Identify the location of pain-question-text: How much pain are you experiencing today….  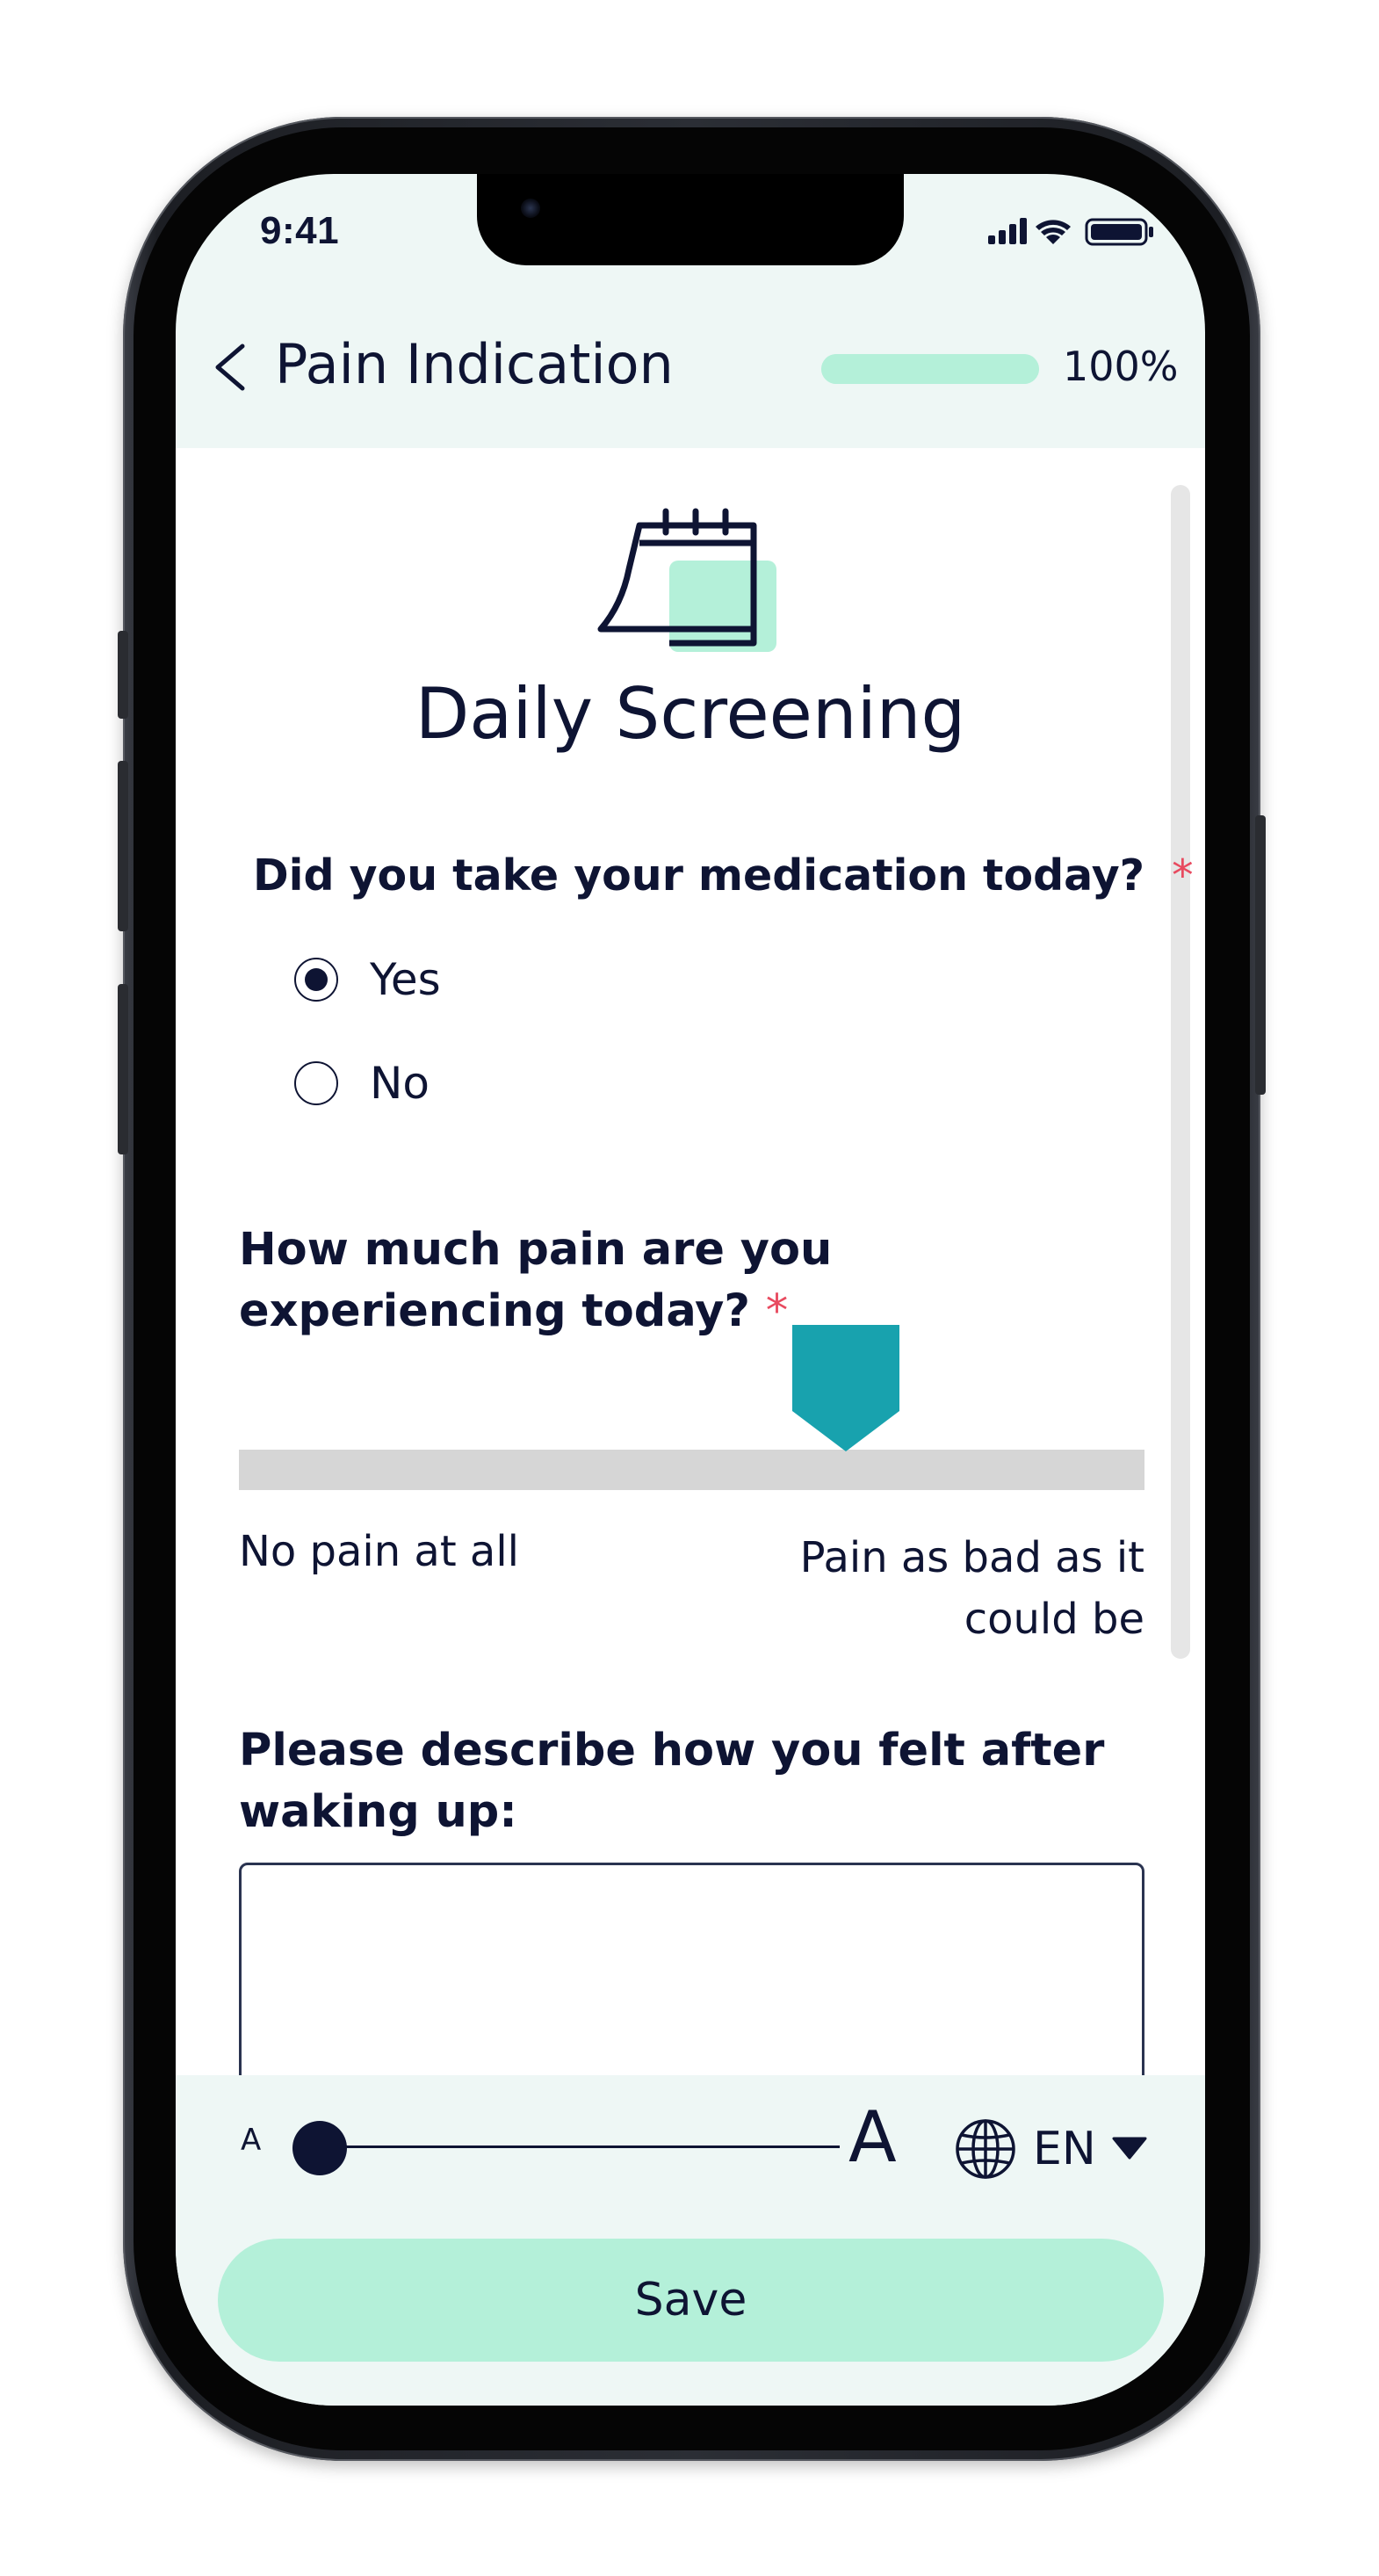
(536, 1280).